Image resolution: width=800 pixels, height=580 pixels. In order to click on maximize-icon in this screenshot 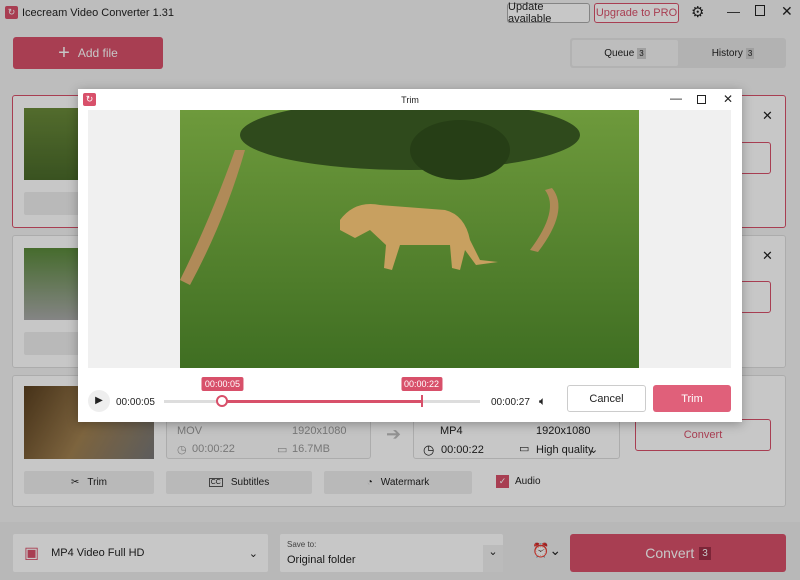, I will do `click(701, 99)`.